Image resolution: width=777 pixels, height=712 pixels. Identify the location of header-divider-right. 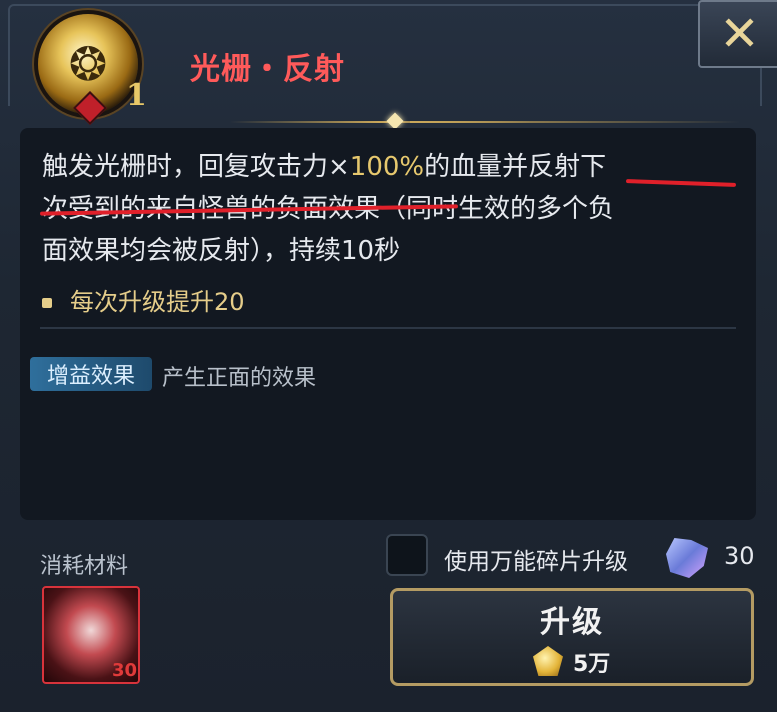
(575, 122).